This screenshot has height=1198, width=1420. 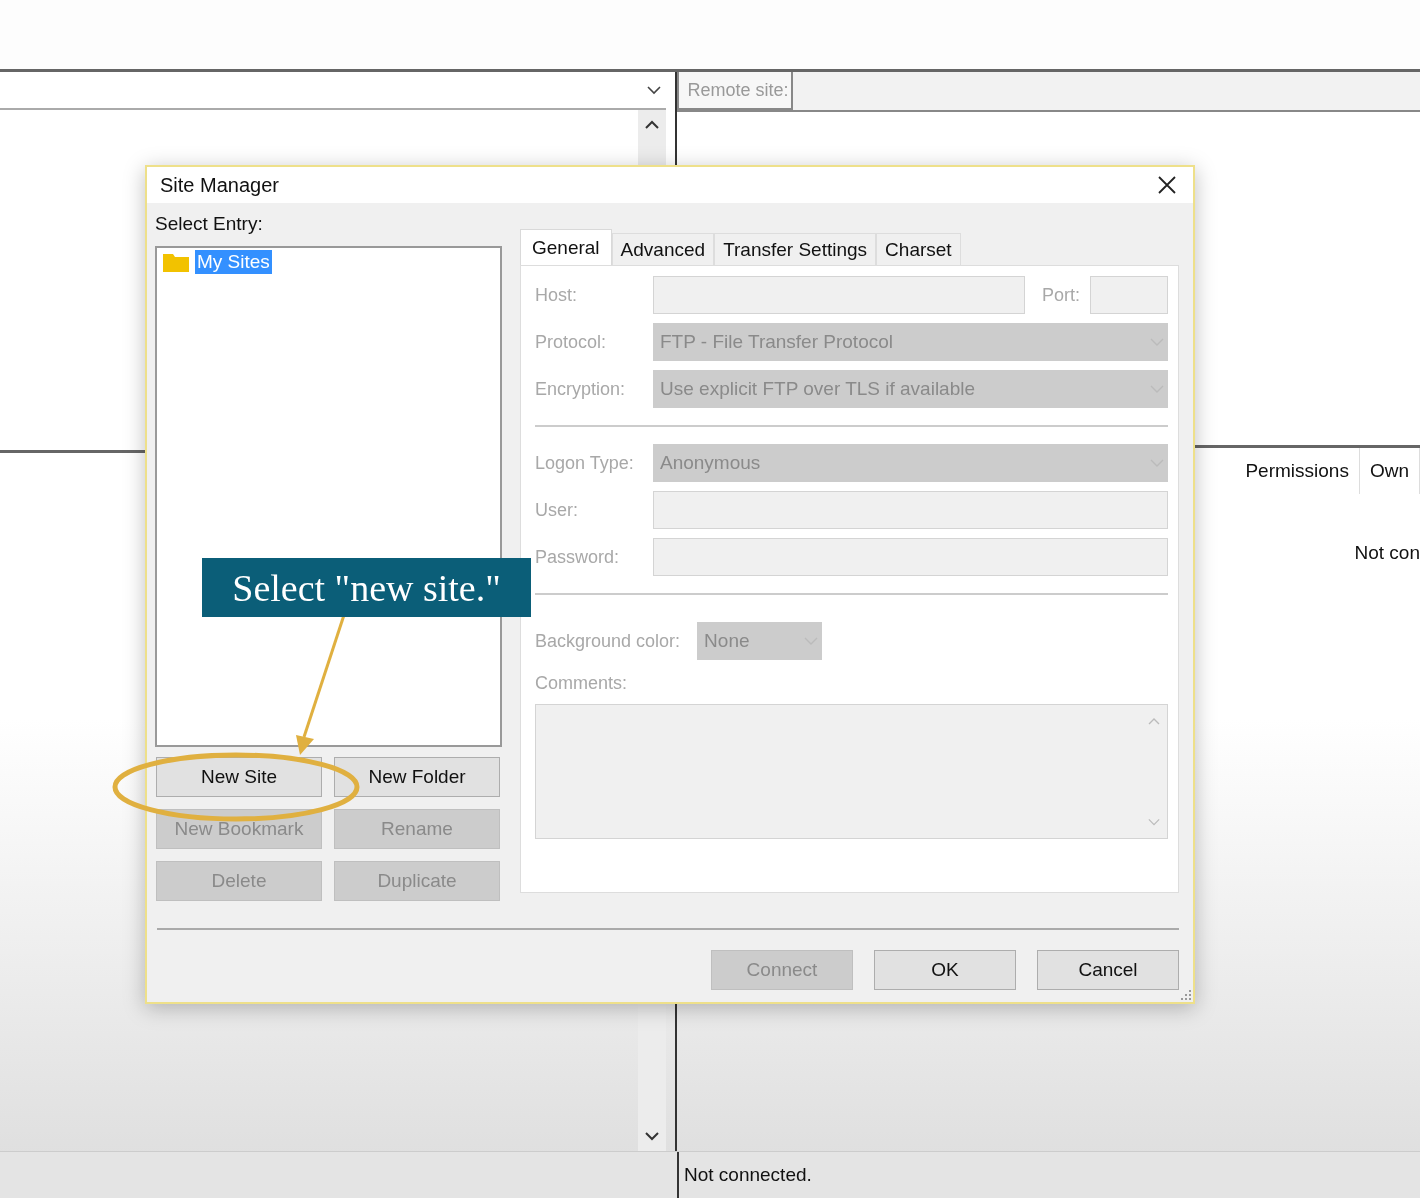 I want to click on button: New Folder, so click(x=417, y=777).